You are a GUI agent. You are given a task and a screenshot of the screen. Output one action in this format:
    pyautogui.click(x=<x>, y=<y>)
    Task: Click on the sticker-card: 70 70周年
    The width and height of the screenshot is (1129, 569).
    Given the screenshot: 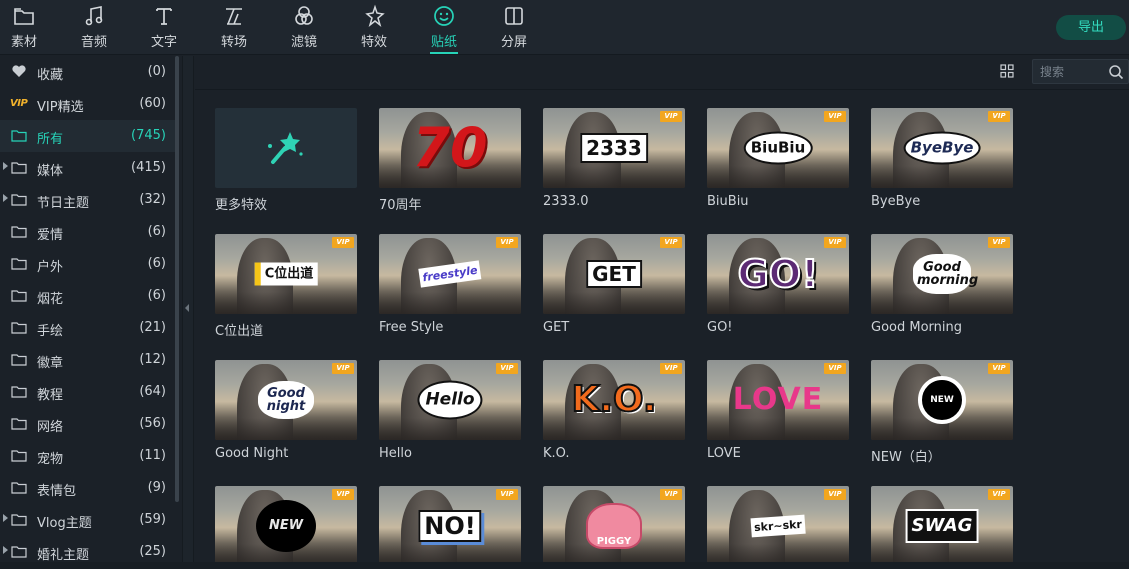 What is the action you would take?
    pyautogui.click(x=450, y=162)
    